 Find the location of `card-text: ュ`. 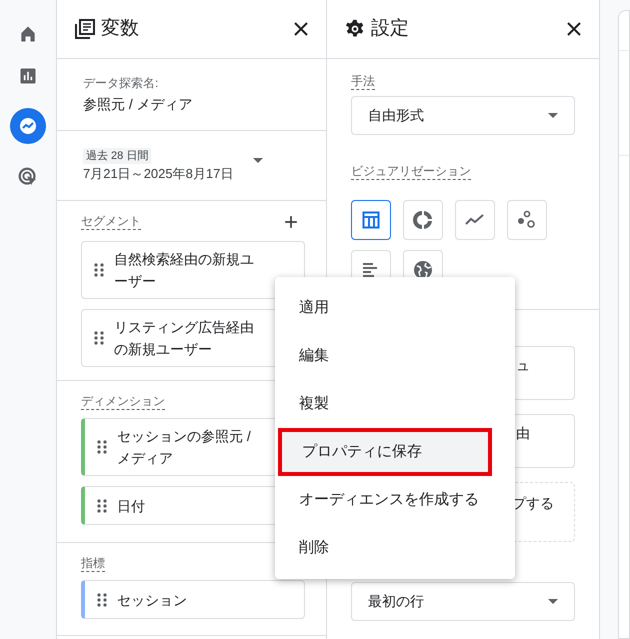

card-text: ュ is located at coordinates (523, 365).